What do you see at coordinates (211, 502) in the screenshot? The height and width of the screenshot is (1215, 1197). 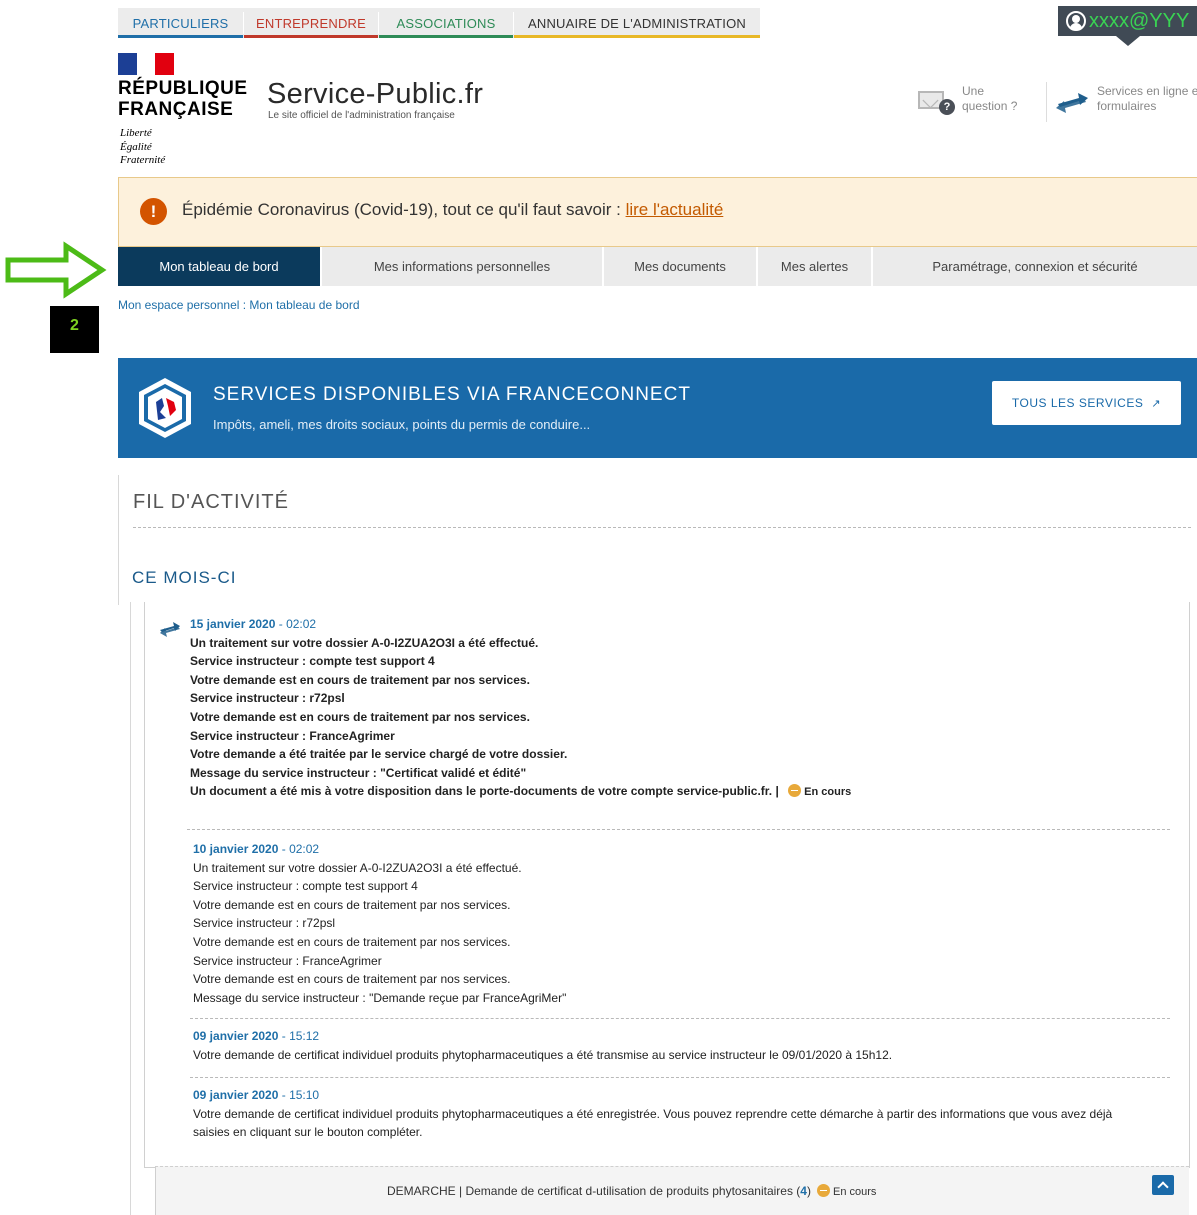 I see `activity-title: FIL D'ACTIVITÉ` at bounding box center [211, 502].